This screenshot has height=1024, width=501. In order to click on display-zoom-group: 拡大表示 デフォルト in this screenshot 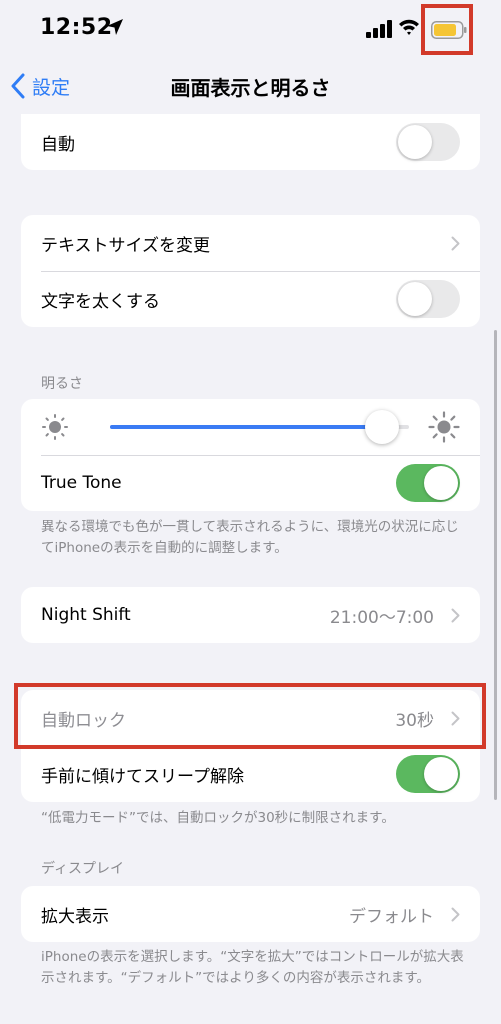, I will do `click(250, 914)`.